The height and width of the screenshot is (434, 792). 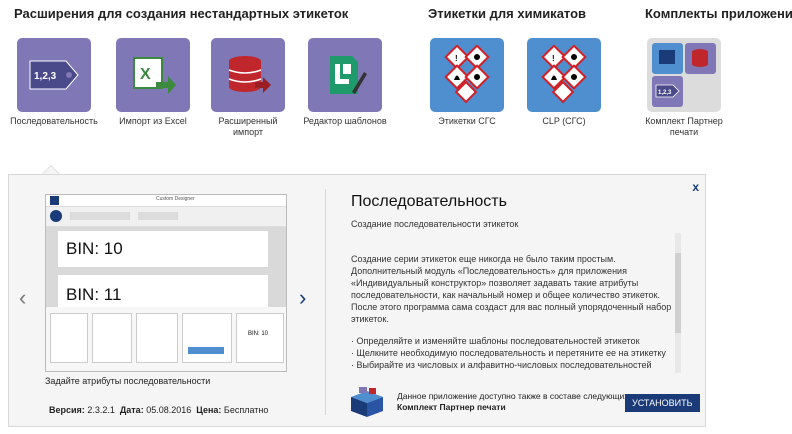 What do you see at coordinates (209, 410) in the screenshot?
I see `price-label: Цена:` at bounding box center [209, 410].